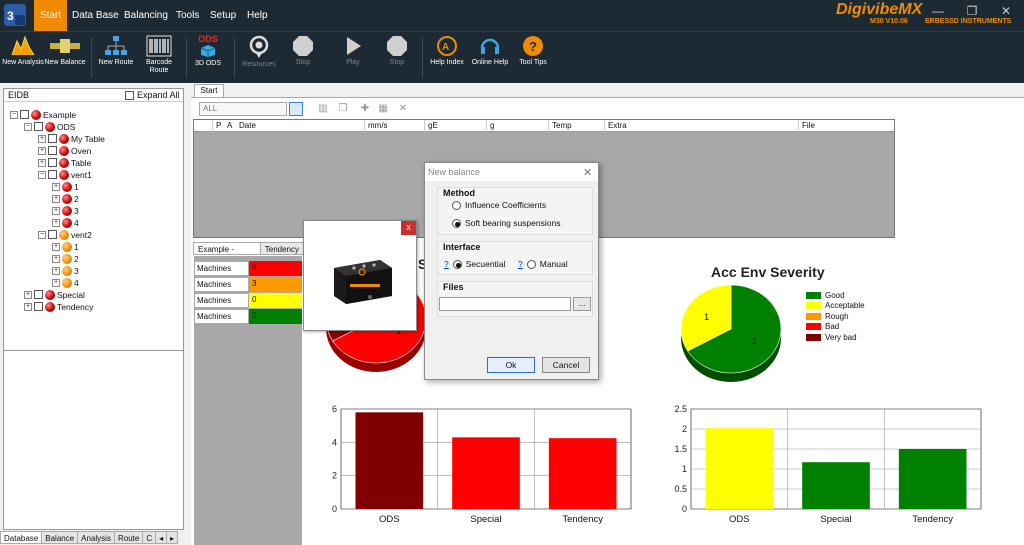 This screenshot has width=1024, height=545. I want to click on stop-button: Stop, so click(303, 59).